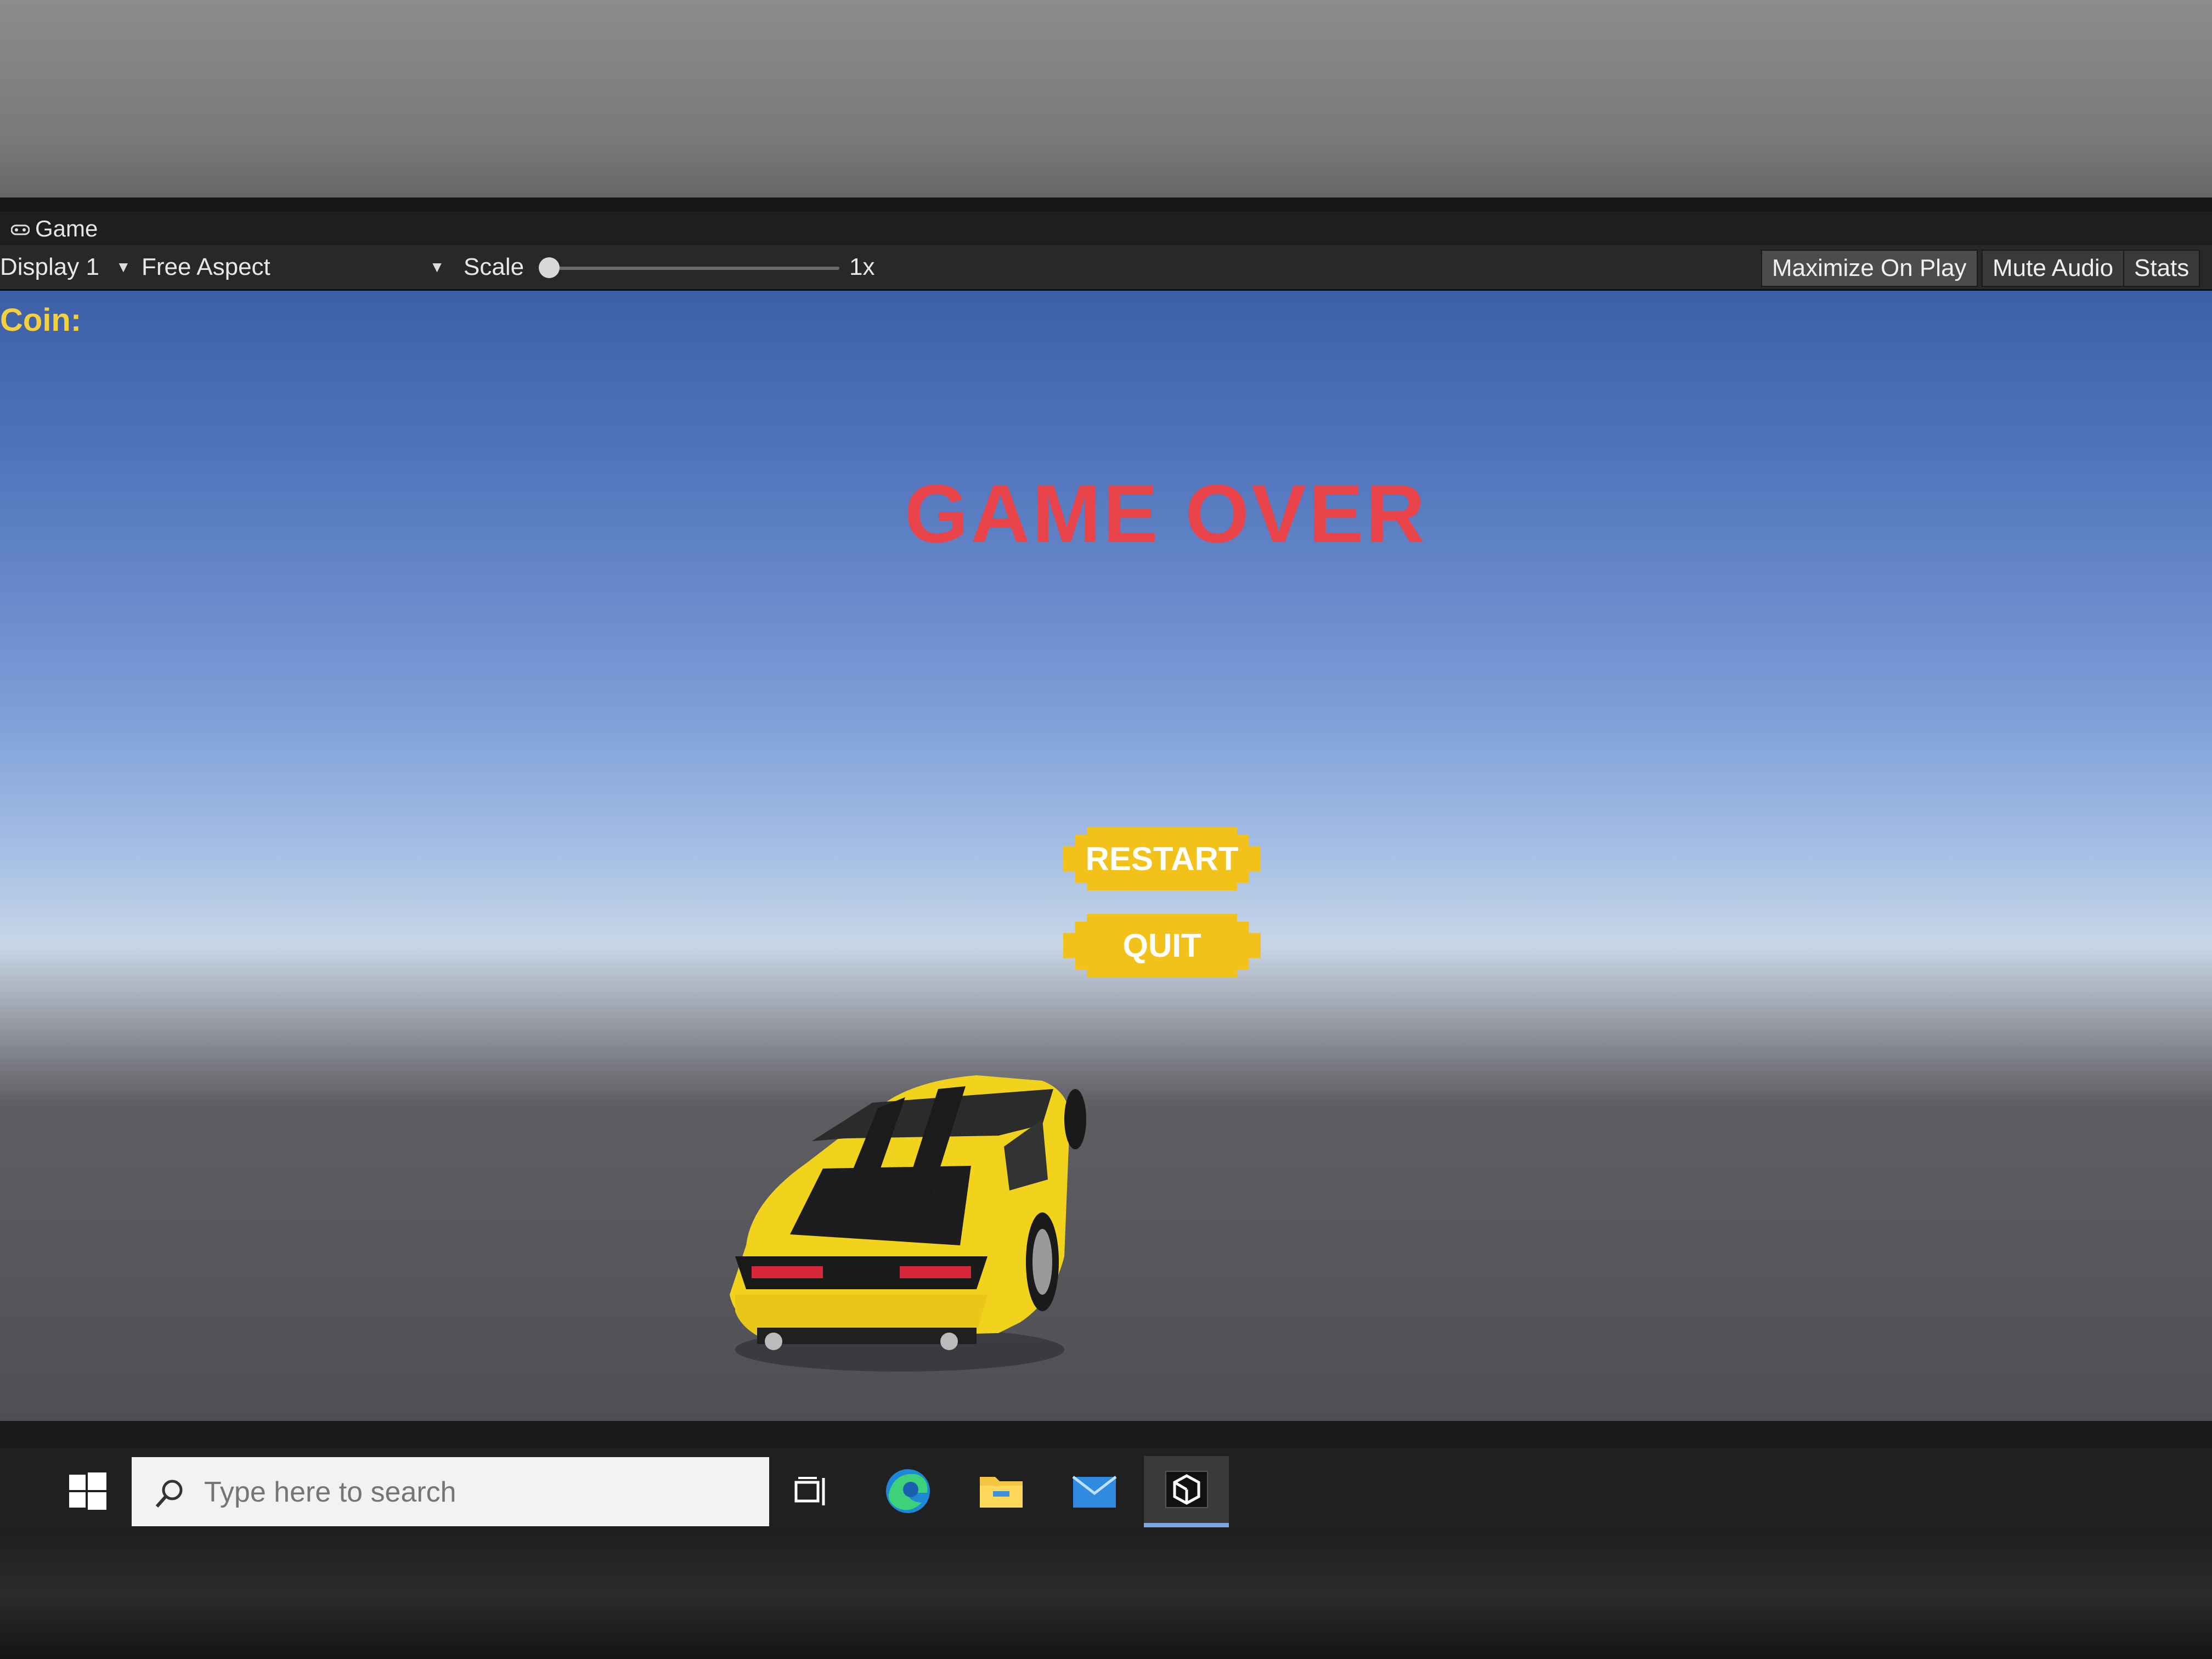 The width and height of the screenshot is (2212, 1659). I want to click on display-dropdown: Display 1 ▼, so click(65, 267).